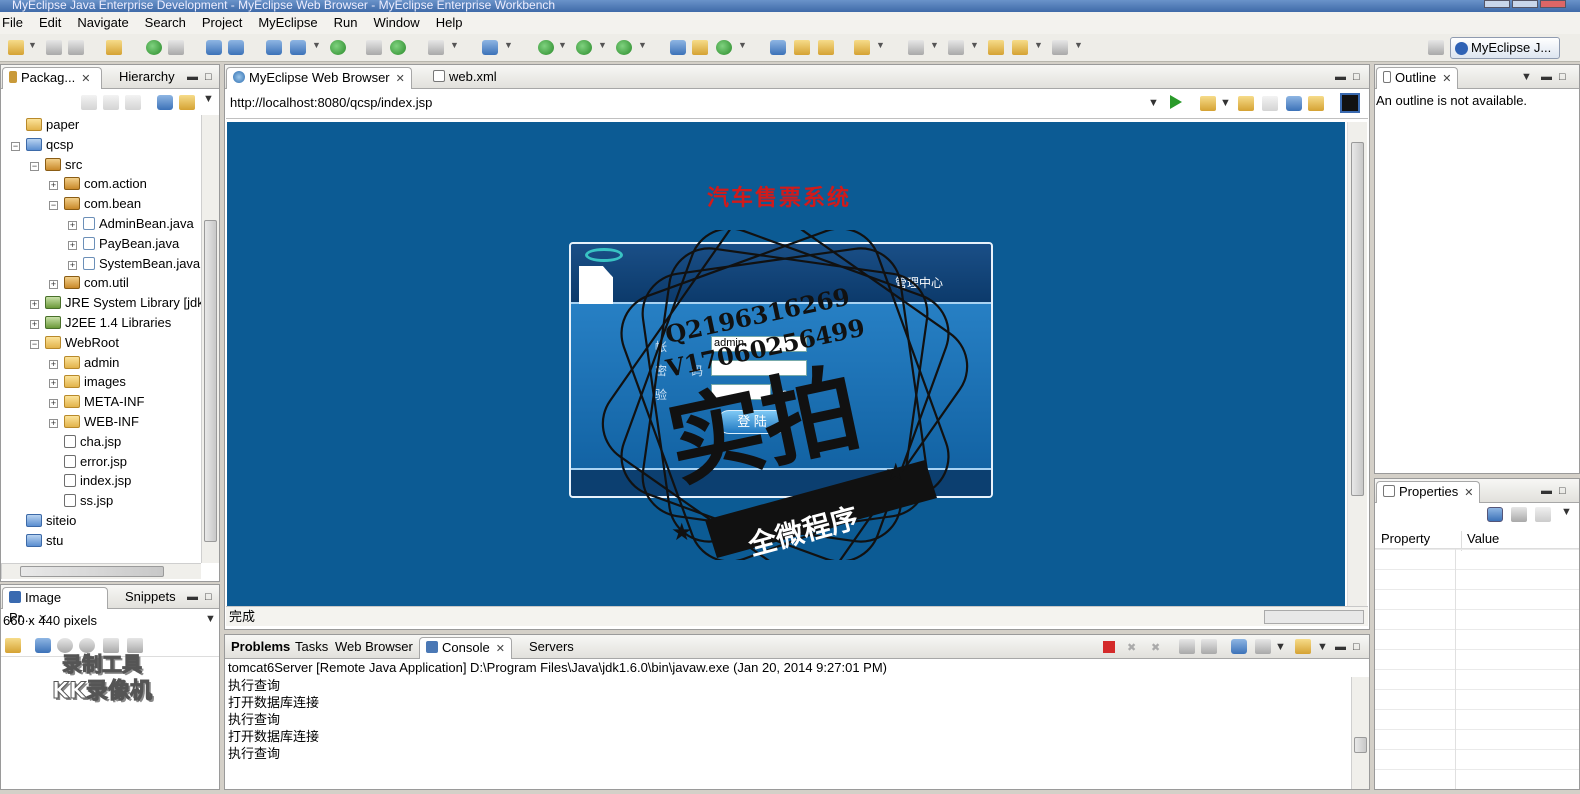  Describe the element at coordinates (490, 47) in the screenshot. I see `new-wizard-icon` at that location.